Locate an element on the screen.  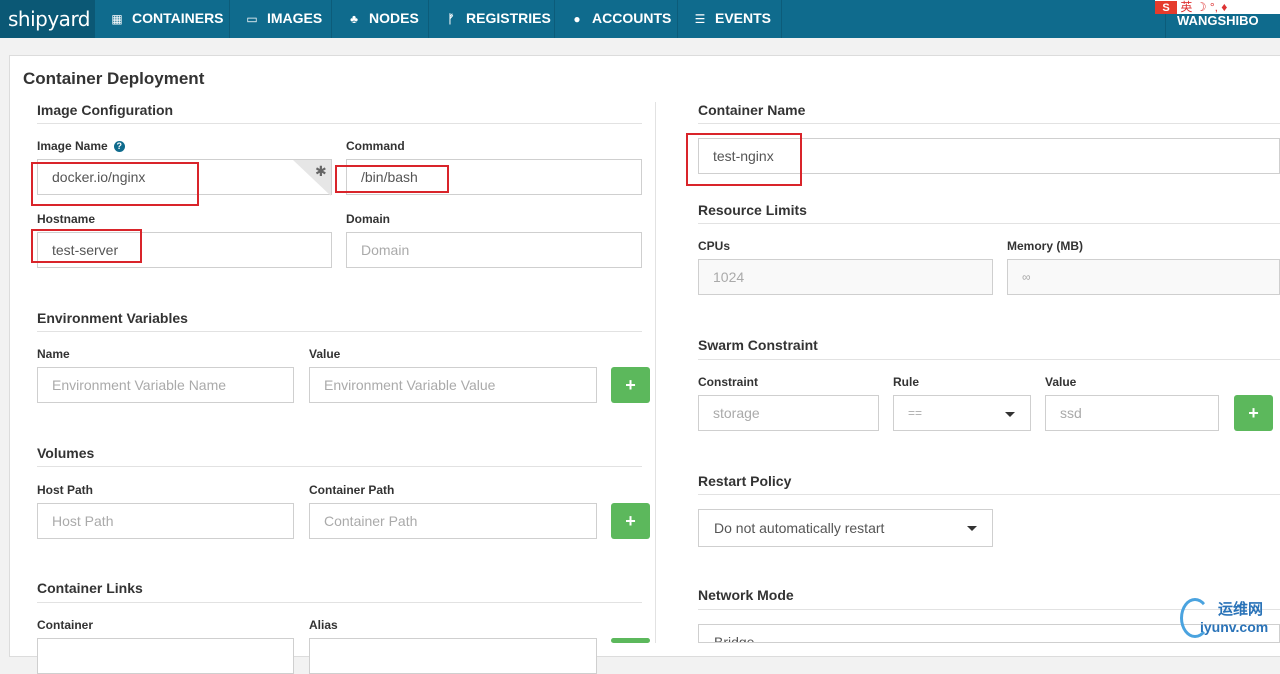
add-env-button: + is located at coordinates (630, 385).